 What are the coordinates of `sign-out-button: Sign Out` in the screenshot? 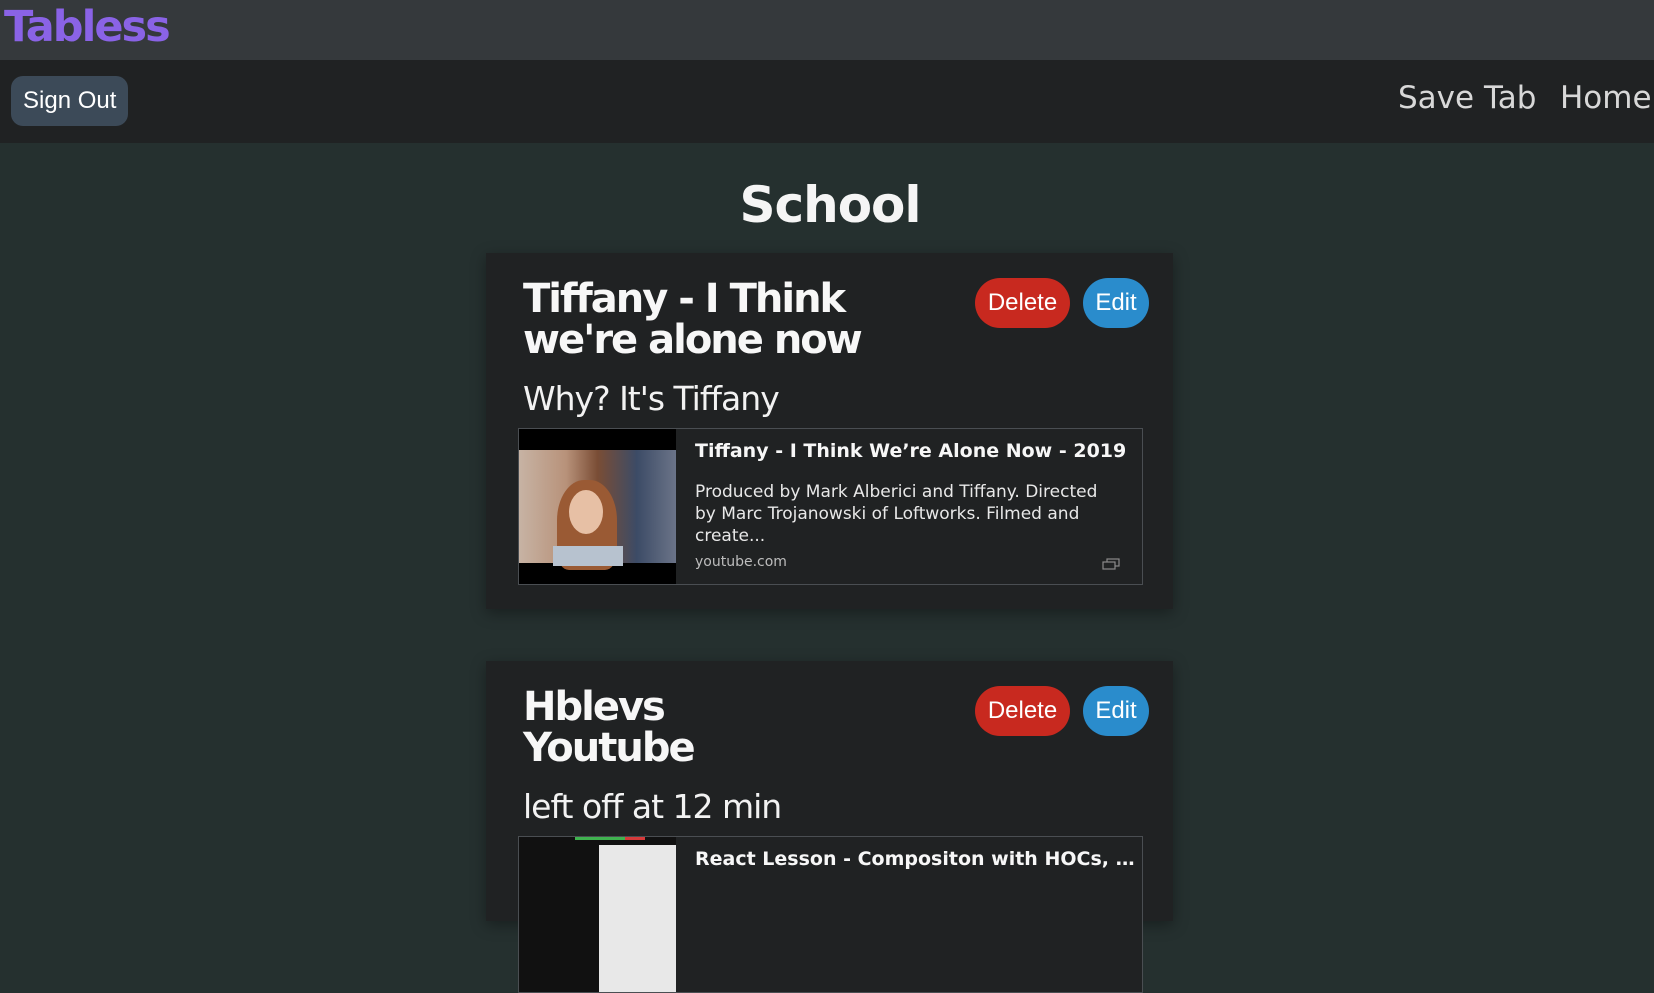 It's located at (70, 101).